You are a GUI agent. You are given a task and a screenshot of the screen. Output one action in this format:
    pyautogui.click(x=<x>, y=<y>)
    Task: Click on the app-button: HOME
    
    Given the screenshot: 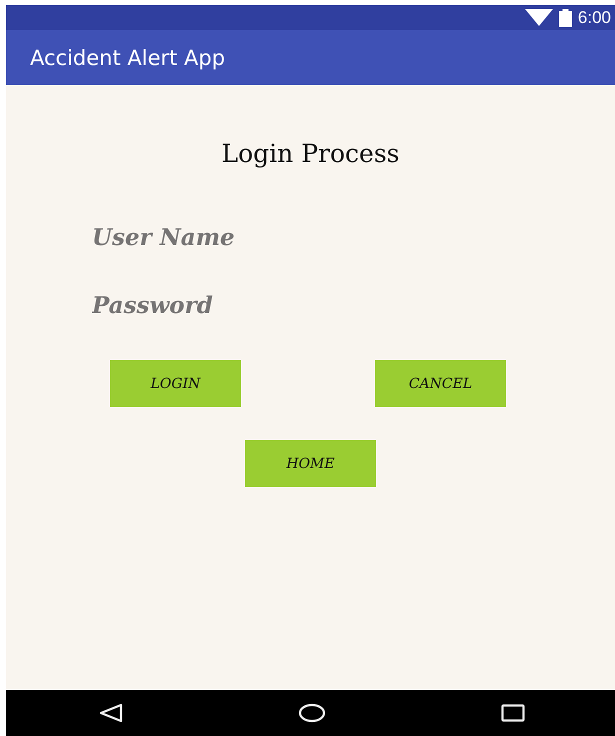 What is the action you would take?
    pyautogui.click(x=310, y=463)
    